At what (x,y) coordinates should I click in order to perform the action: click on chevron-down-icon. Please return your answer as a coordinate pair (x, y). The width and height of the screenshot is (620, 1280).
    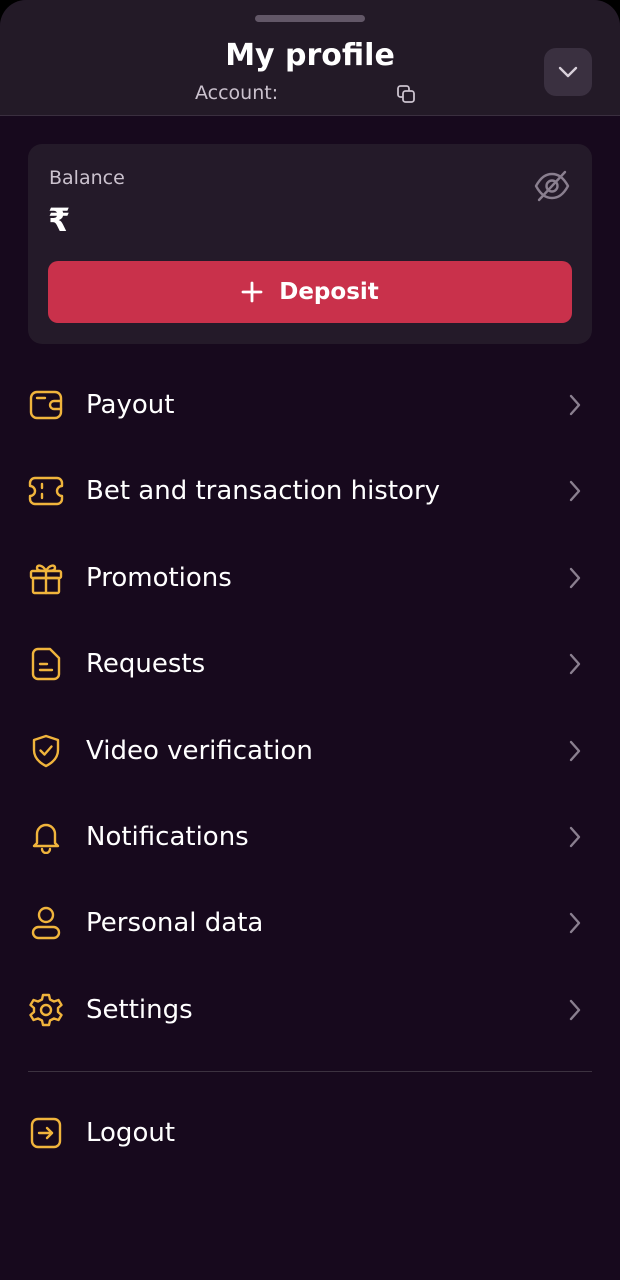
    Looking at the image, I should click on (568, 72).